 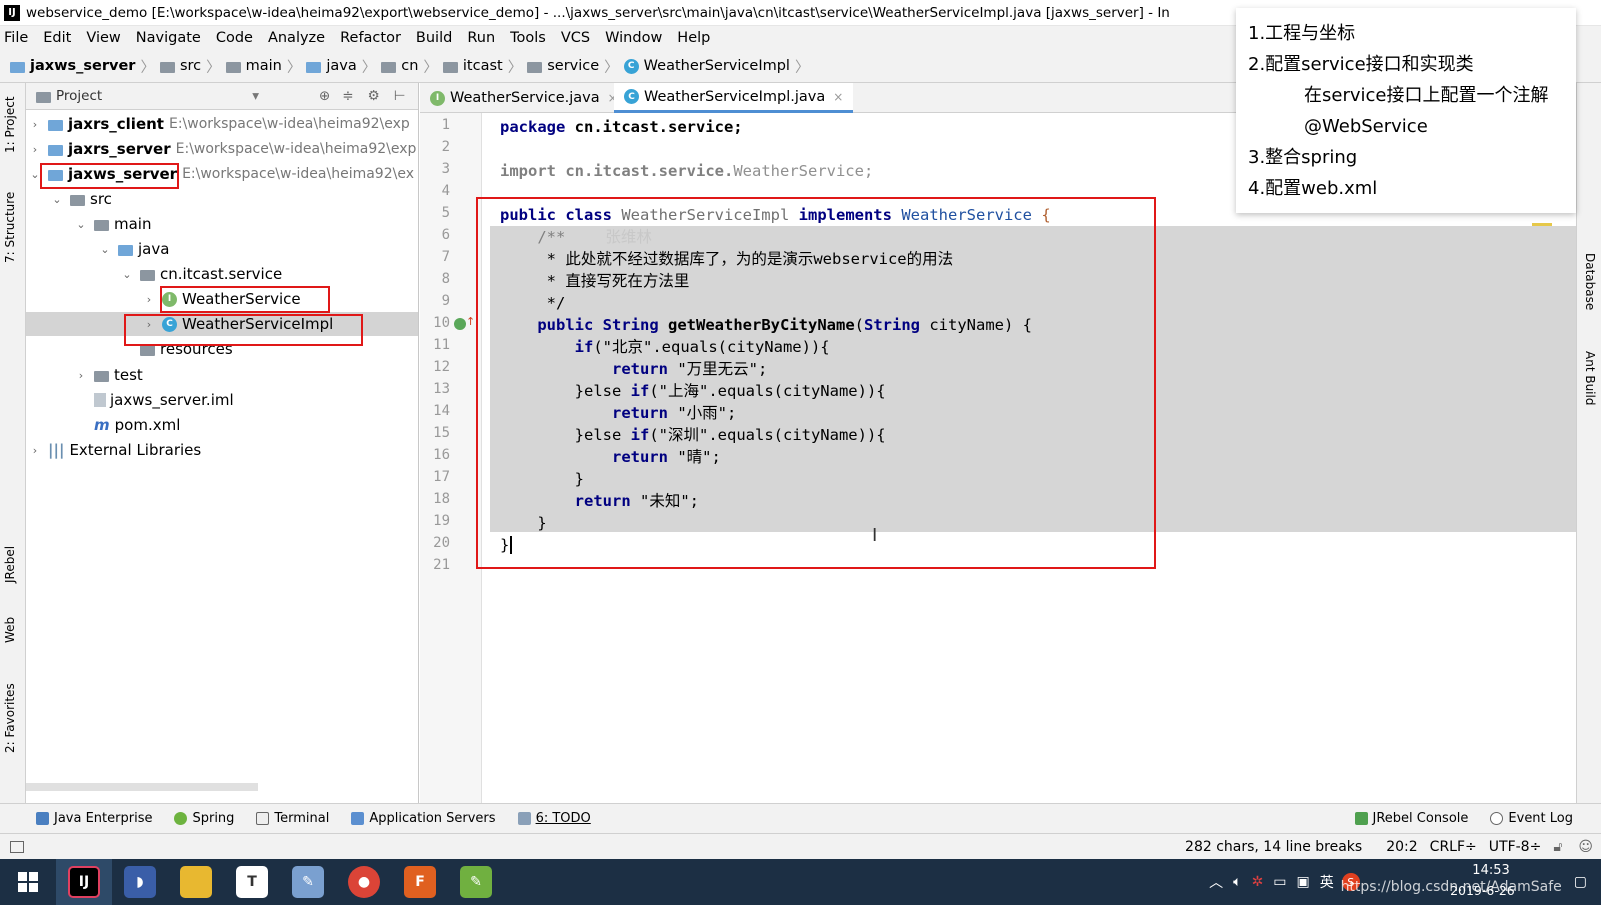 What do you see at coordinates (460, 324) in the screenshot?
I see `implements-gutter-icon` at bounding box center [460, 324].